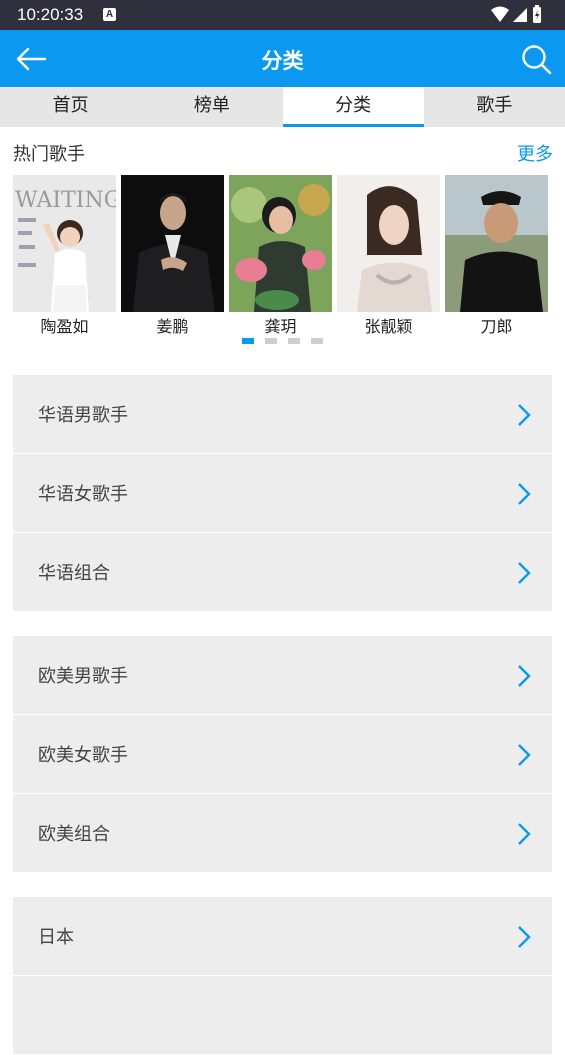  What do you see at coordinates (353, 107) in the screenshot?
I see `tab-category: 分类` at bounding box center [353, 107].